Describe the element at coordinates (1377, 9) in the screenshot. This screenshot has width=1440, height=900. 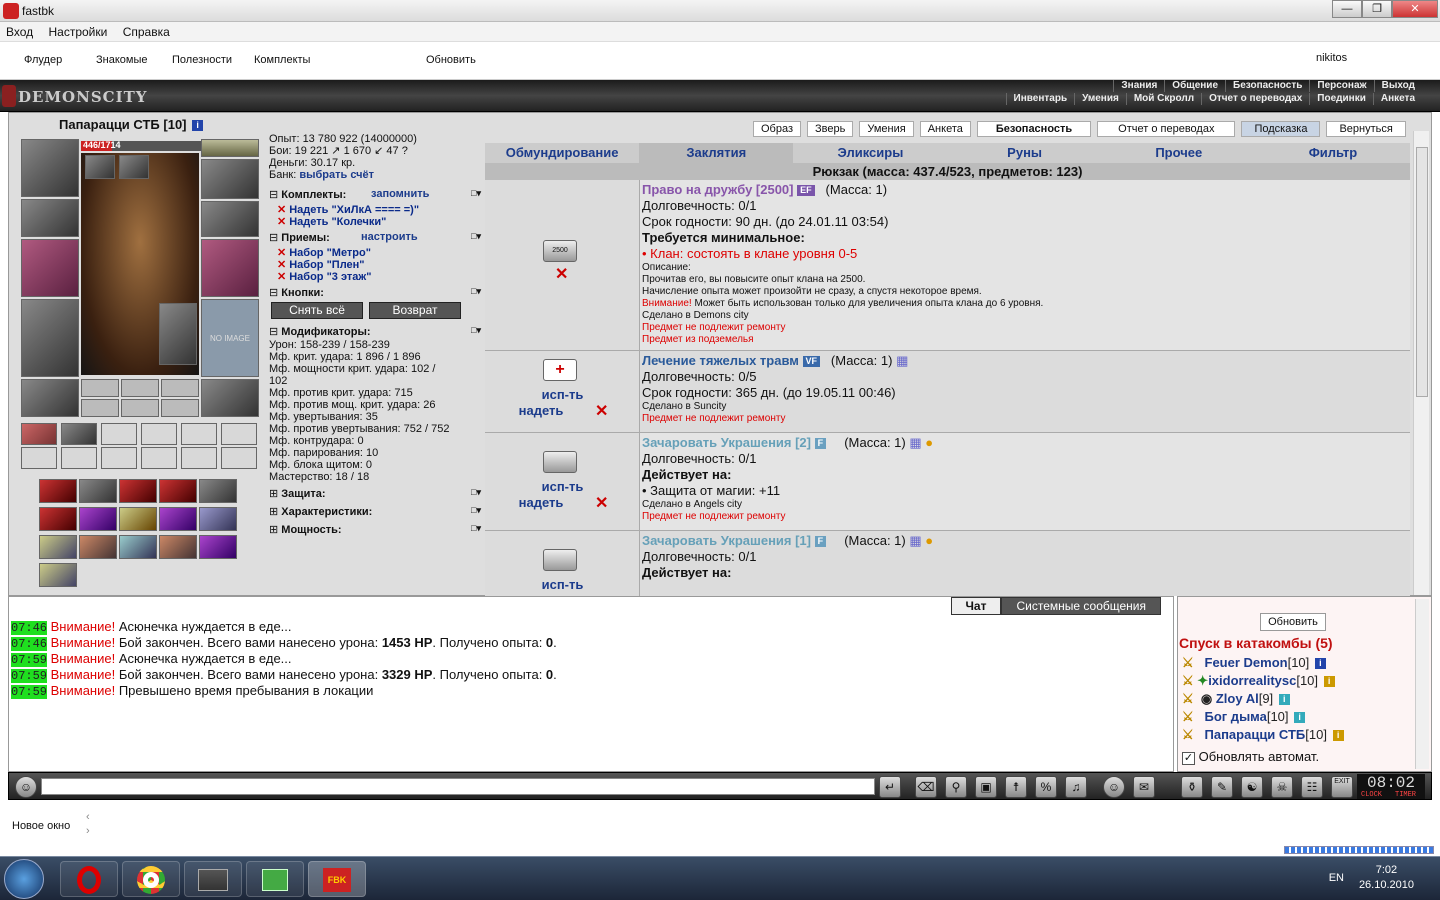
I see `maximize-button: ❐` at that location.